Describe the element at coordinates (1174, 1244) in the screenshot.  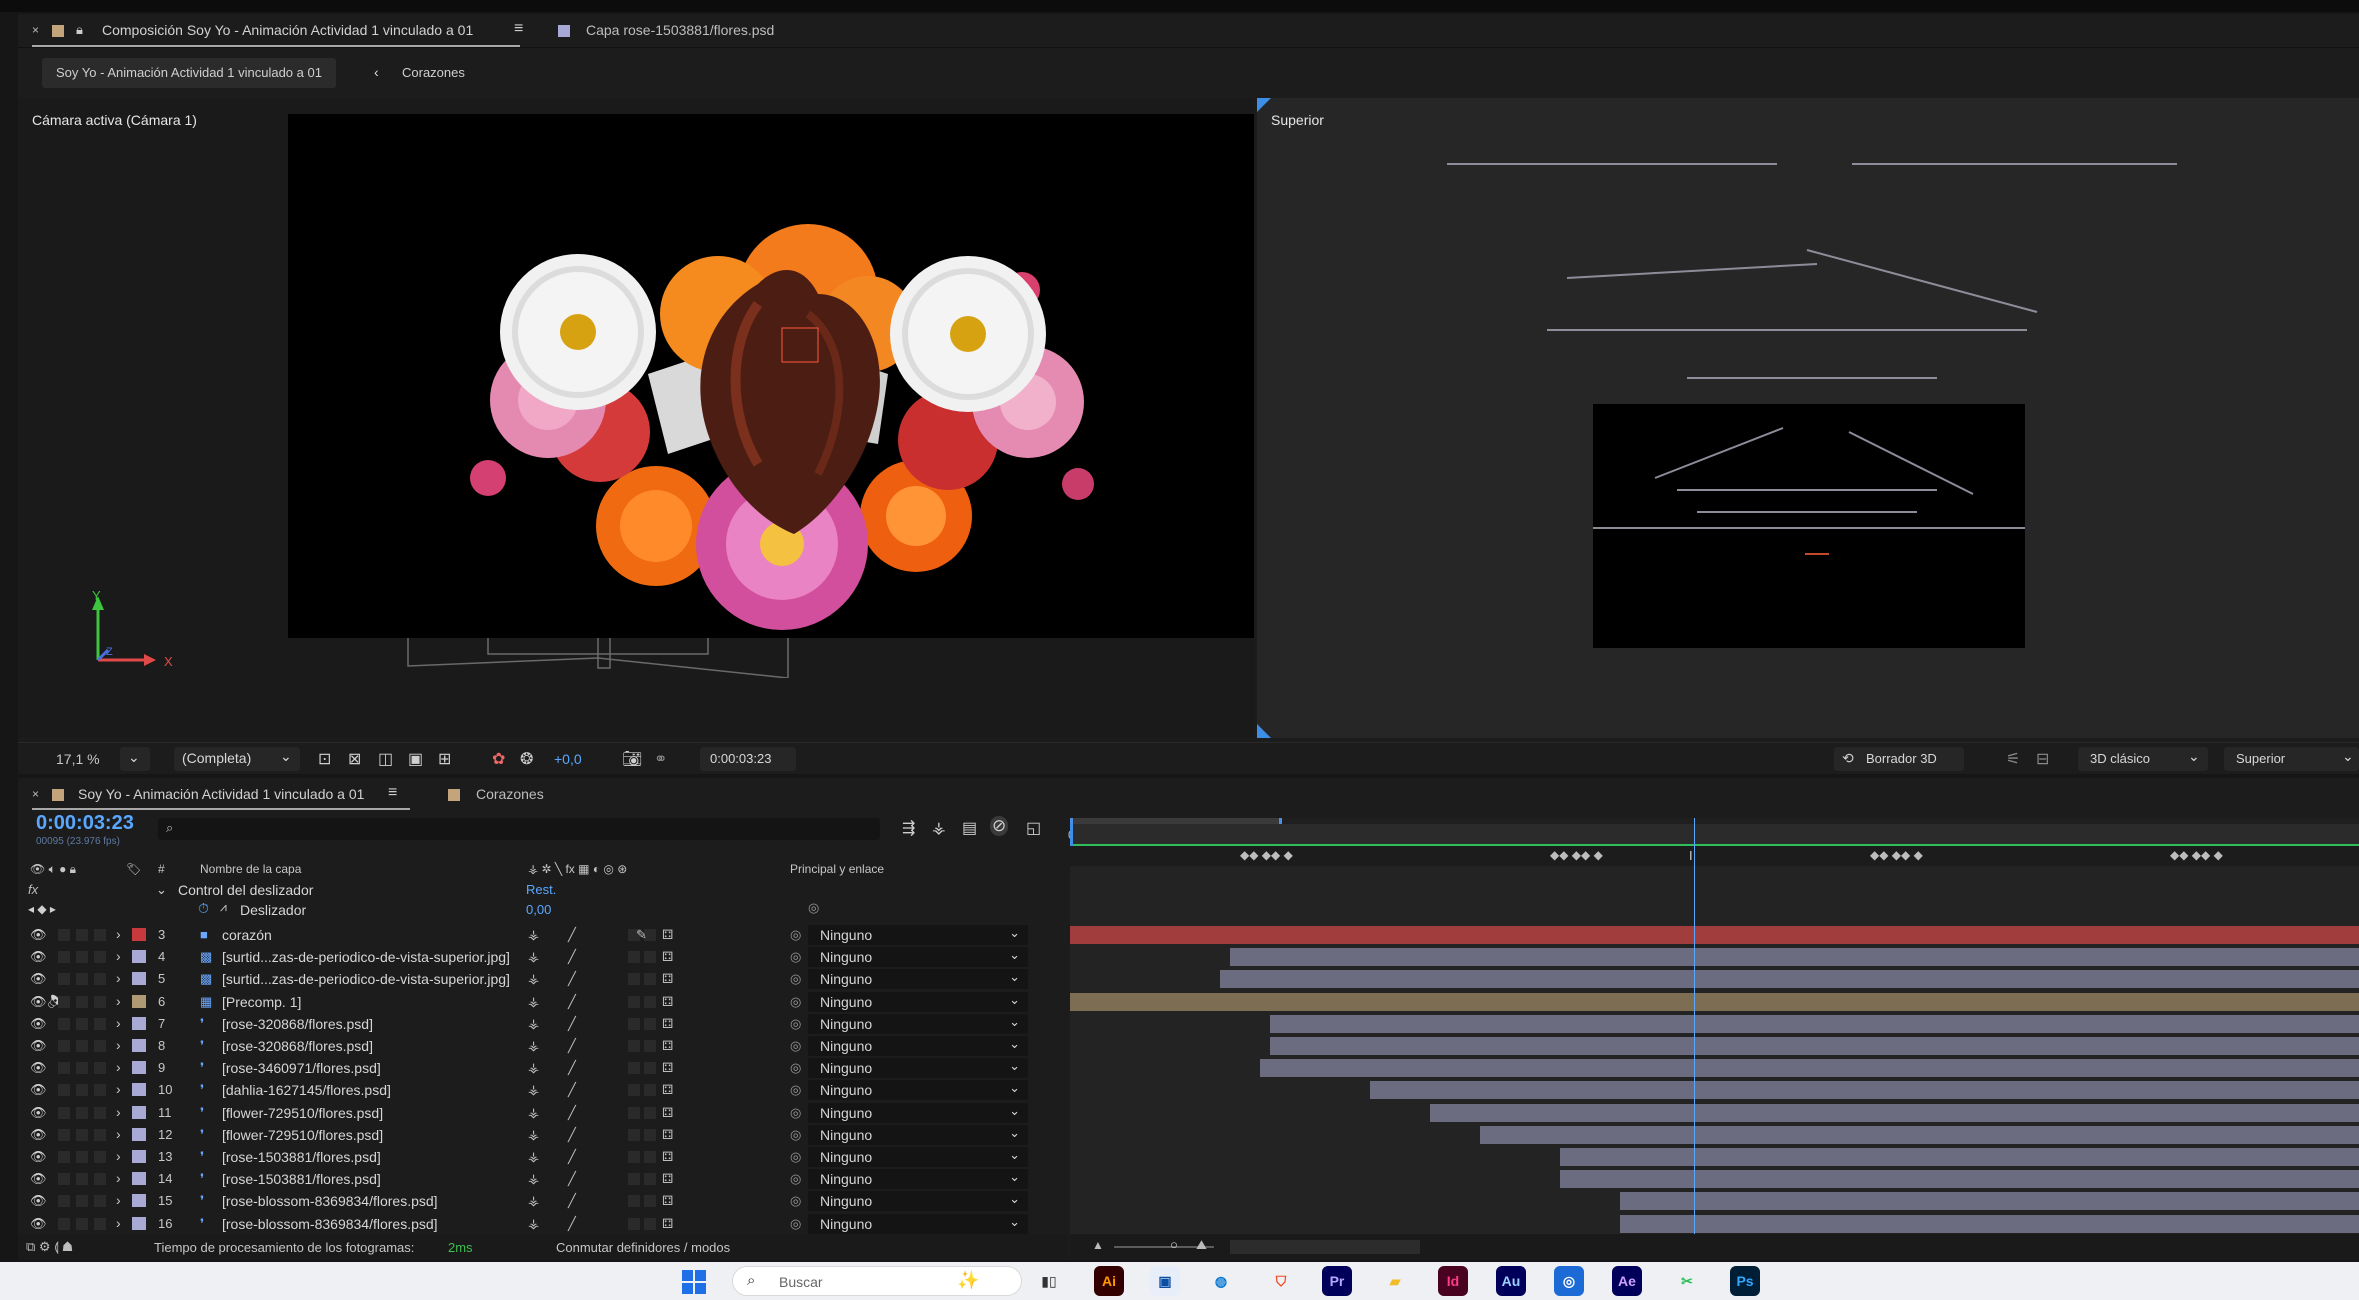
I see `zoom-slider-handle: ○` at that location.